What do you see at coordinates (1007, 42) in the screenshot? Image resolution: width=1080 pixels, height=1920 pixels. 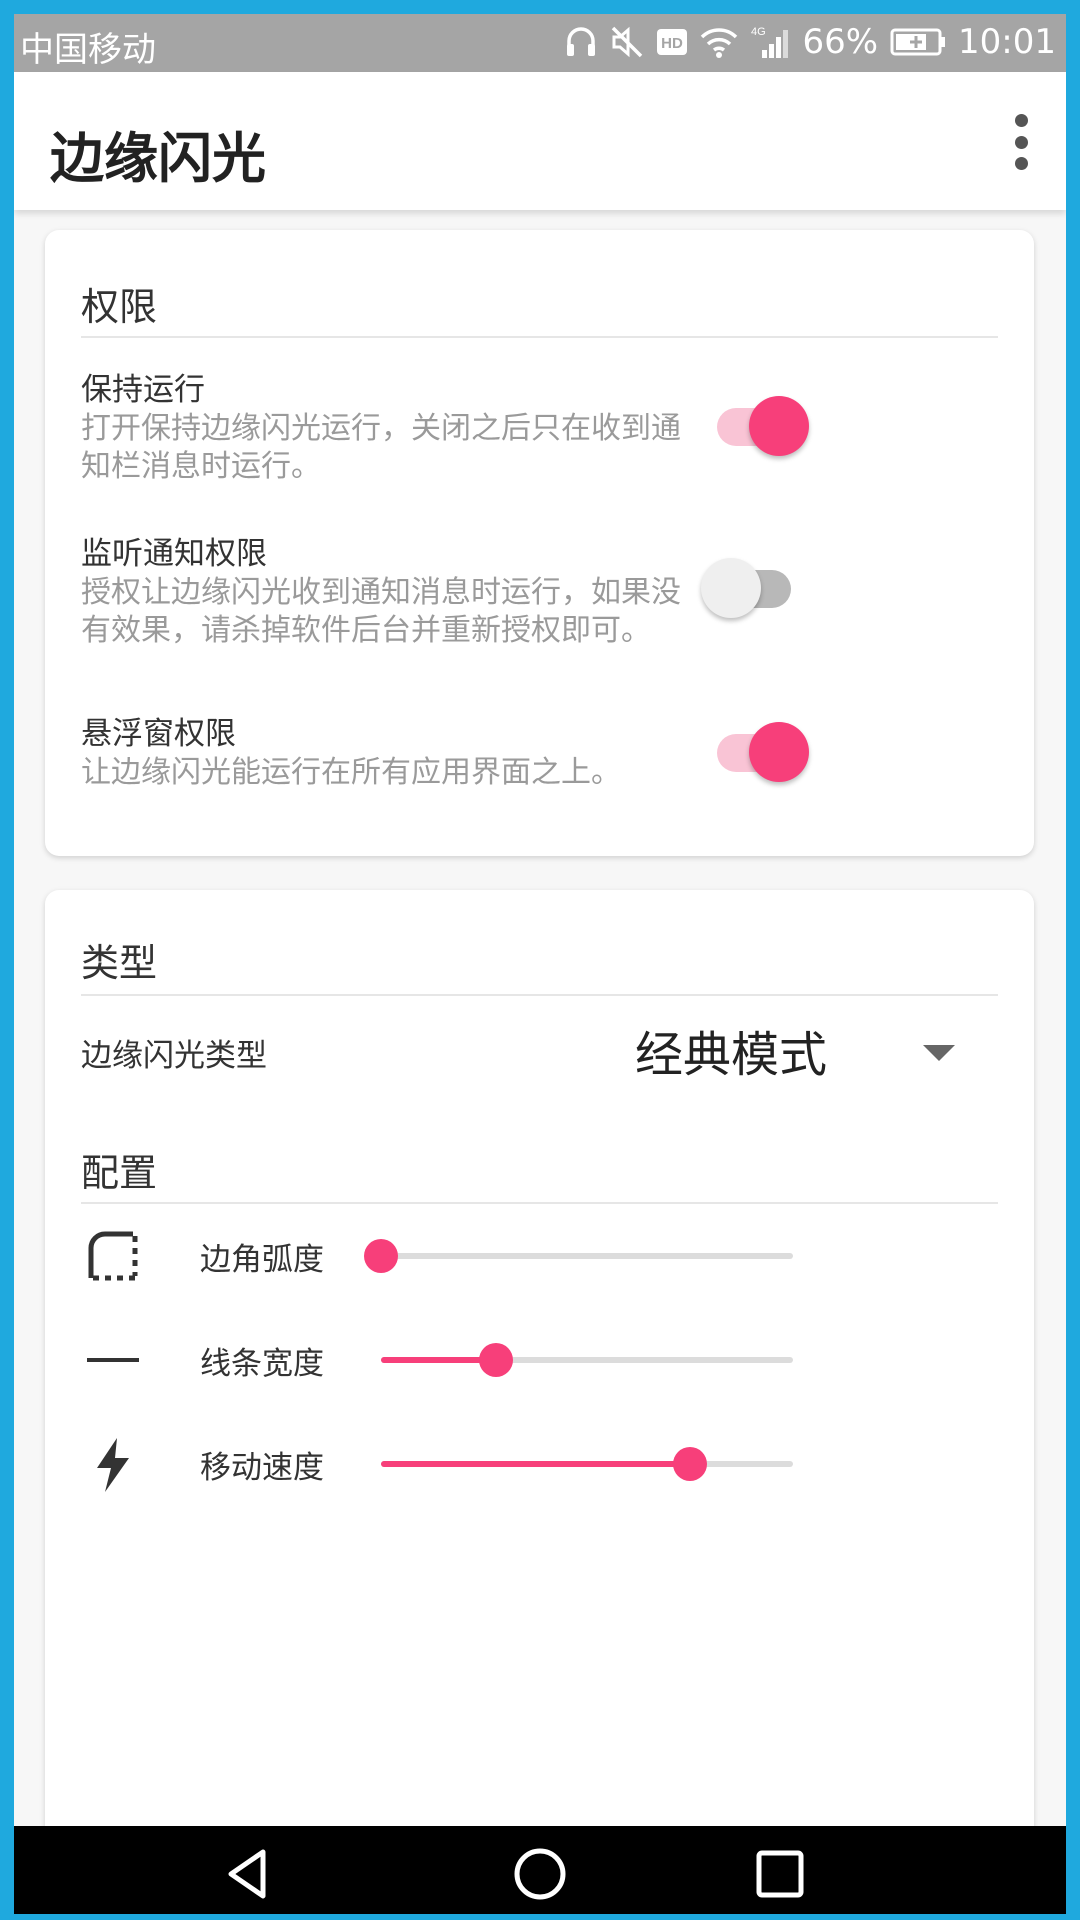 I see `clock: 10:01` at bounding box center [1007, 42].